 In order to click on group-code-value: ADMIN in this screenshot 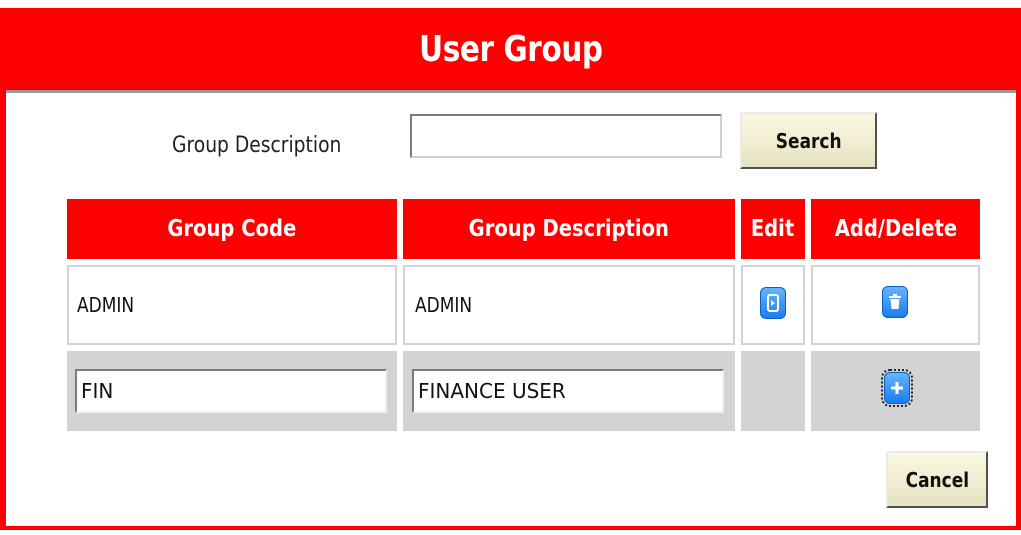, I will do `click(106, 305)`.